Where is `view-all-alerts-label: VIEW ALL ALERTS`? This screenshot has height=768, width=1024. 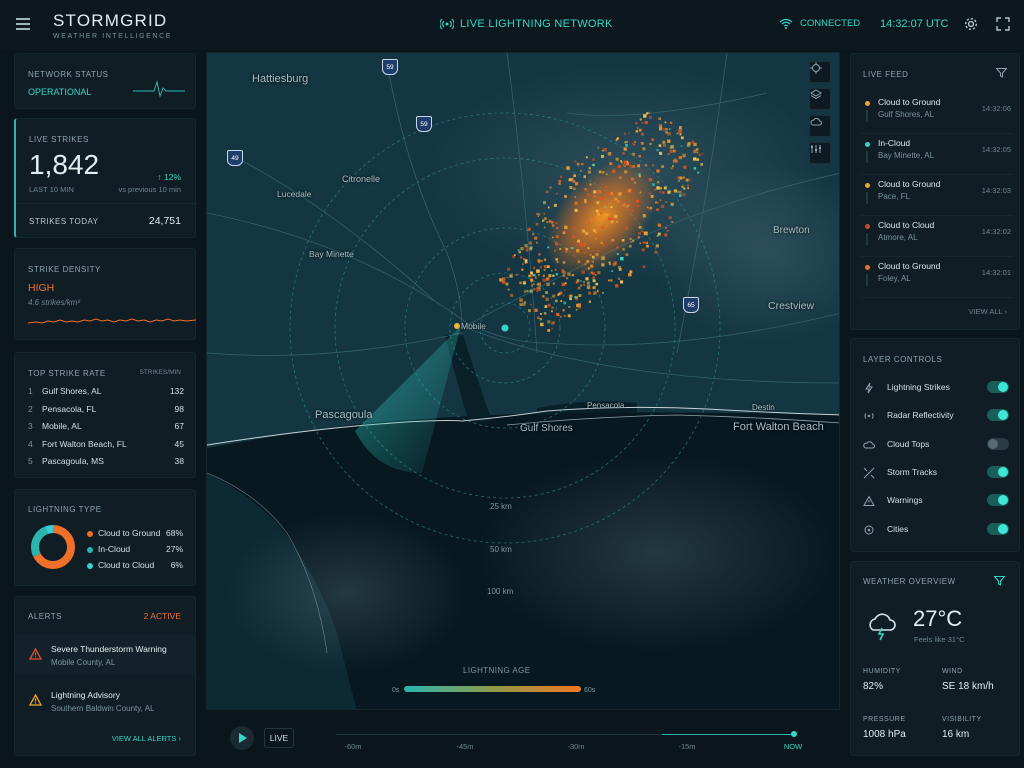
view-all-alerts-label: VIEW ALL ALERTS is located at coordinates (144, 738).